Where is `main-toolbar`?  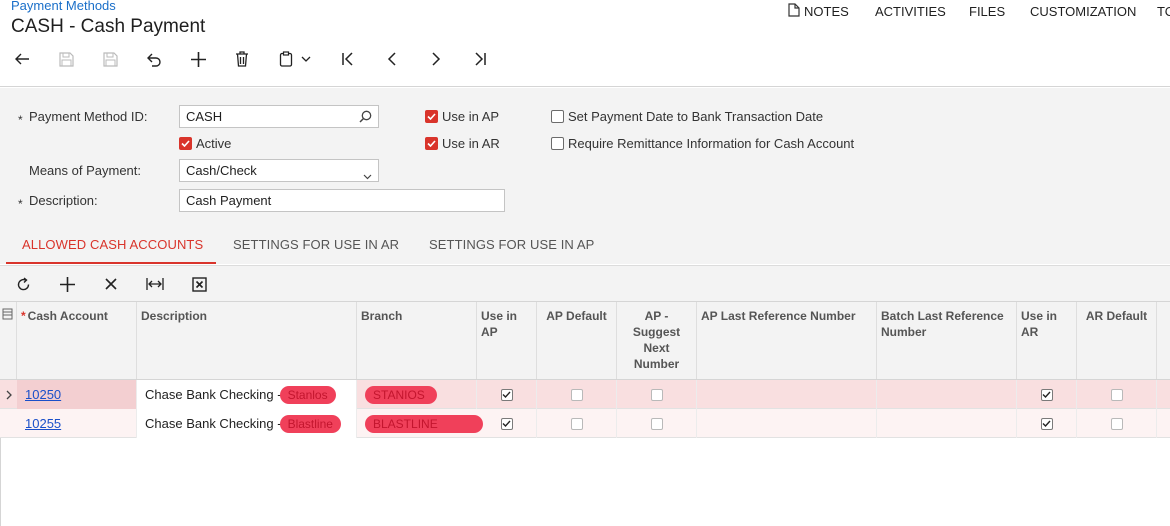 main-toolbar is located at coordinates (300, 60).